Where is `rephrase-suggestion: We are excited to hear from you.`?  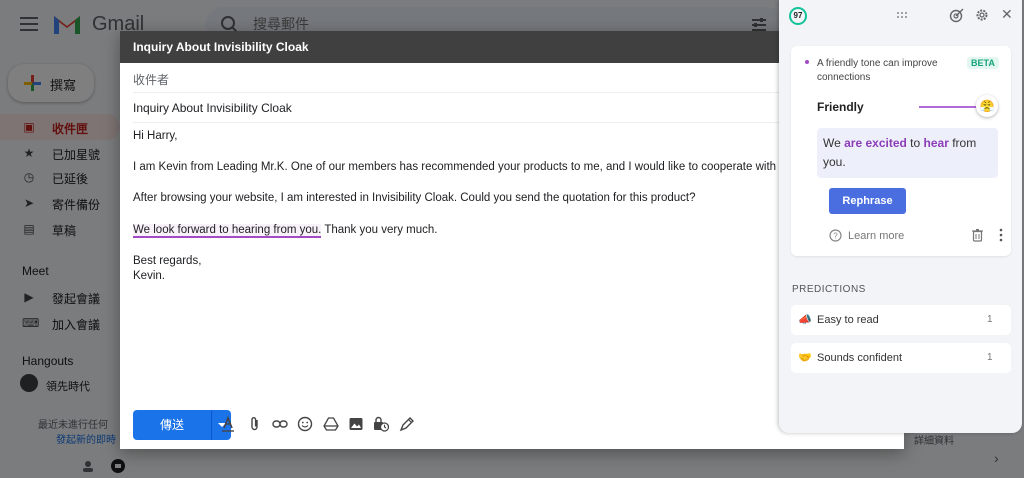 rephrase-suggestion: We are excited to hear from you. is located at coordinates (907, 153).